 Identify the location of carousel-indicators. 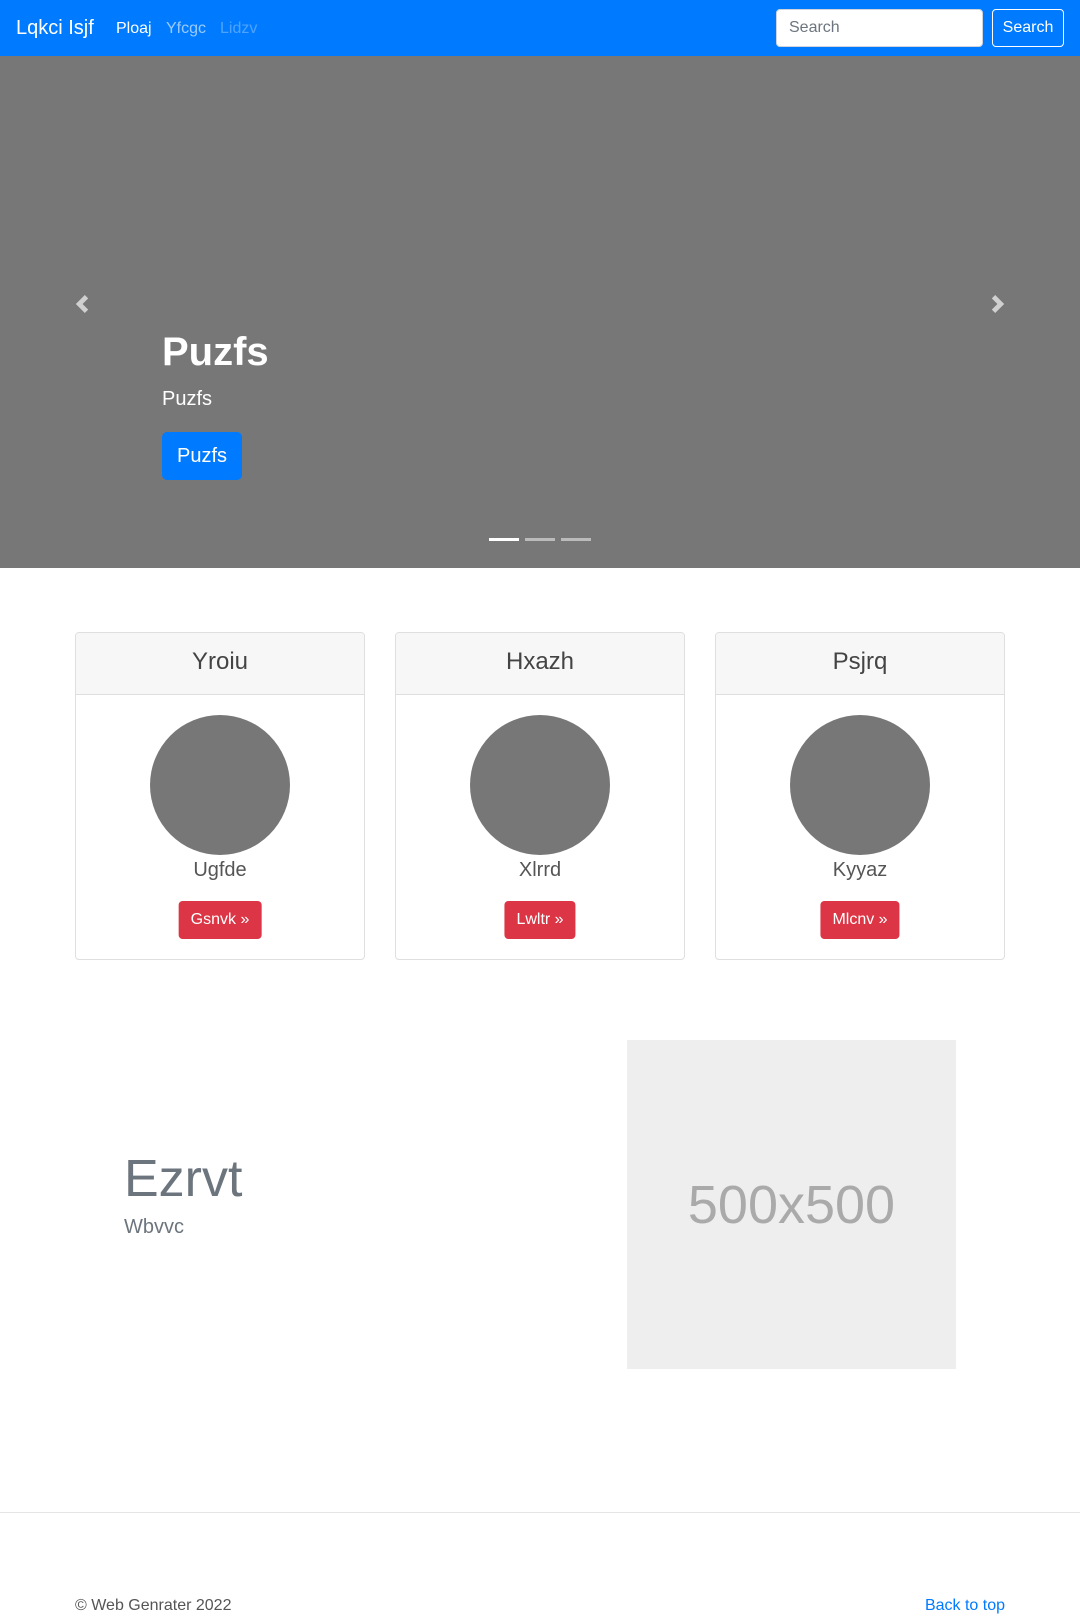
(540, 539).